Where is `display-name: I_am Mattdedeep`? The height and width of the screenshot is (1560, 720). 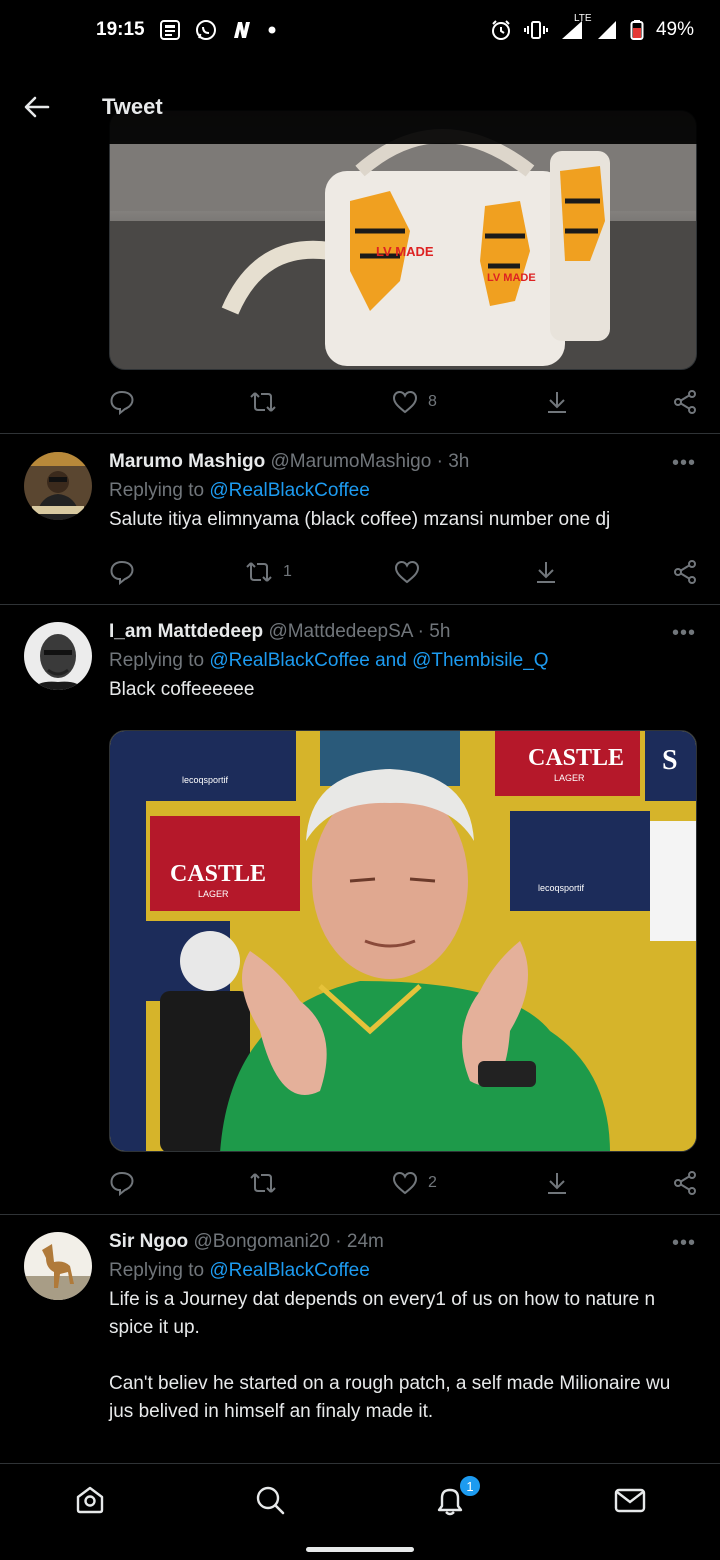 display-name: I_am Mattdedeep is located at coordinates (186, 631).